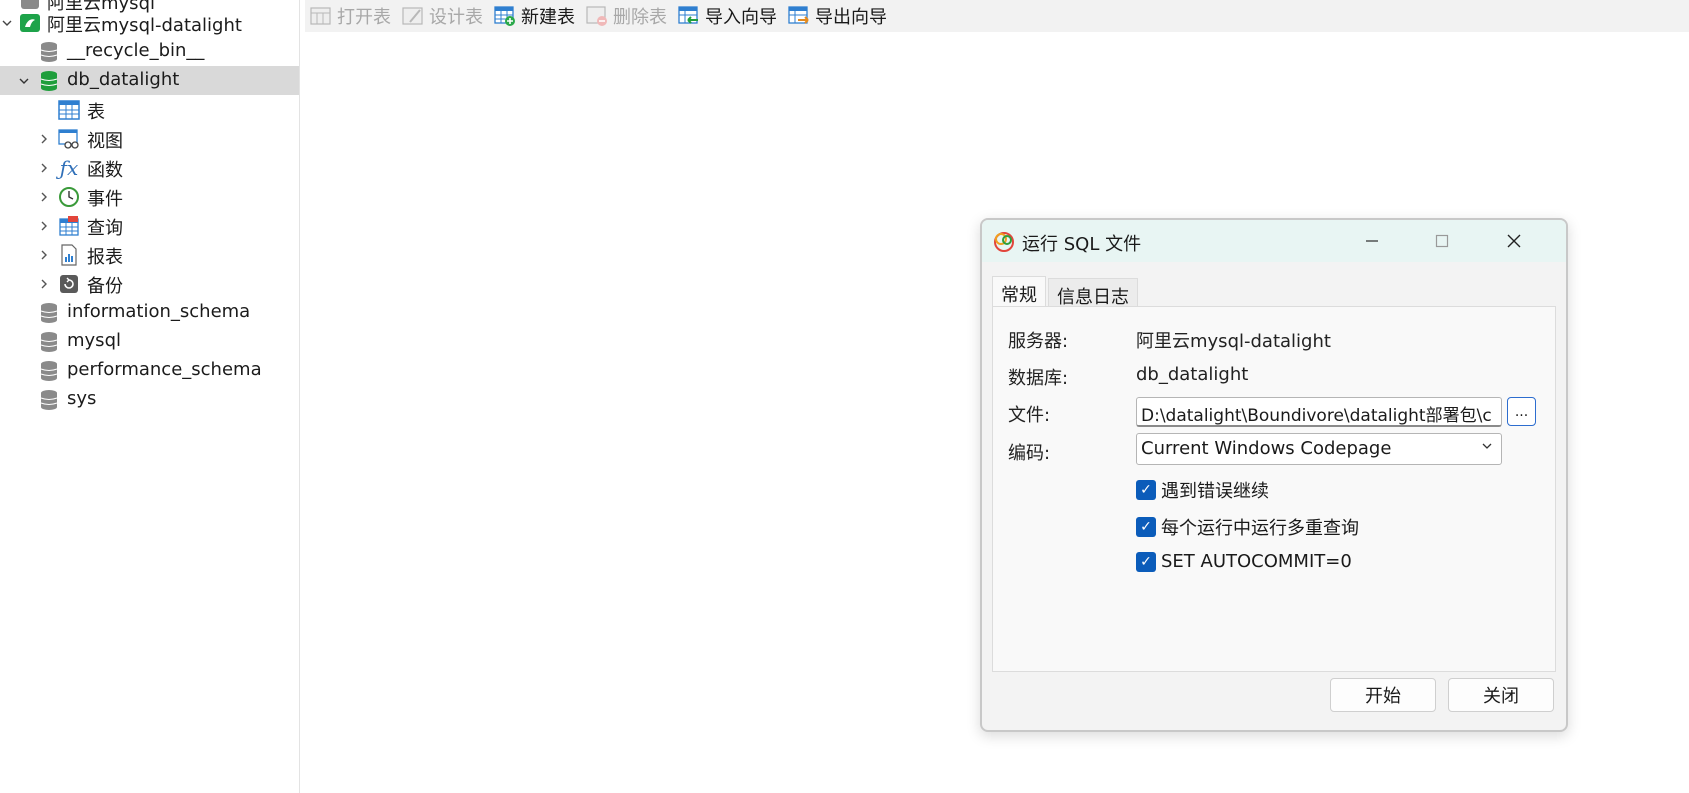  I want to click on multiple-queries-checkbox: ✓ 每个运行中运行多重查询, so click(1247, 527).